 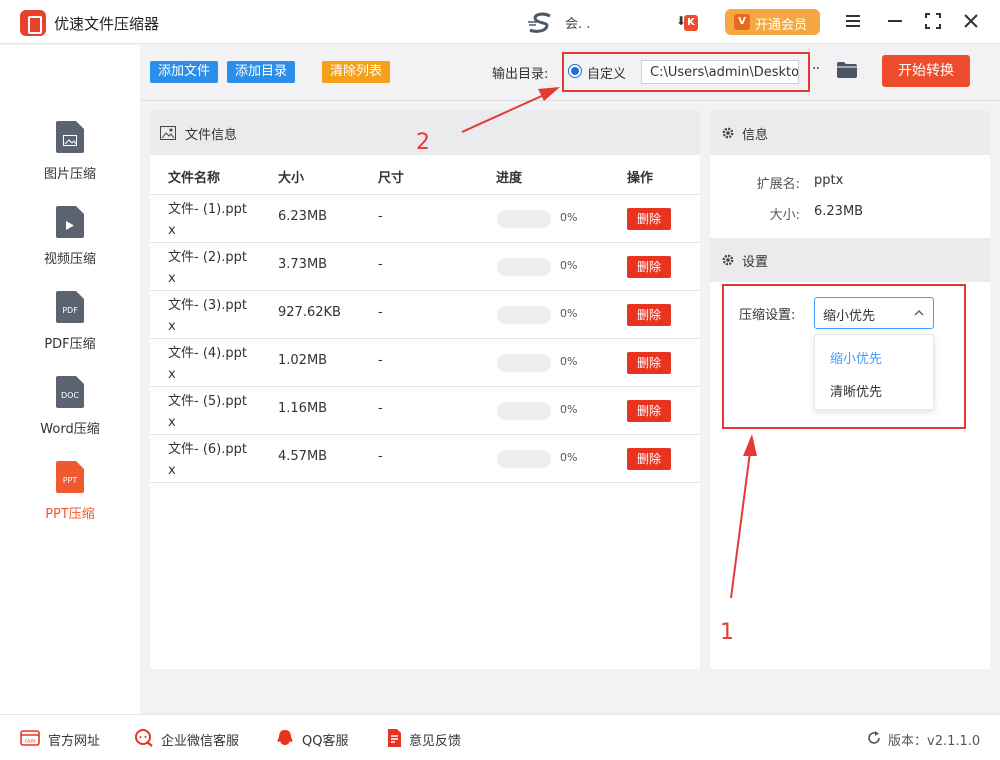 What do you see at coordinates (856, 390) in the screenshot?
I see `option-clarity-first: 清晰优先` at bounding box center [856, 390].